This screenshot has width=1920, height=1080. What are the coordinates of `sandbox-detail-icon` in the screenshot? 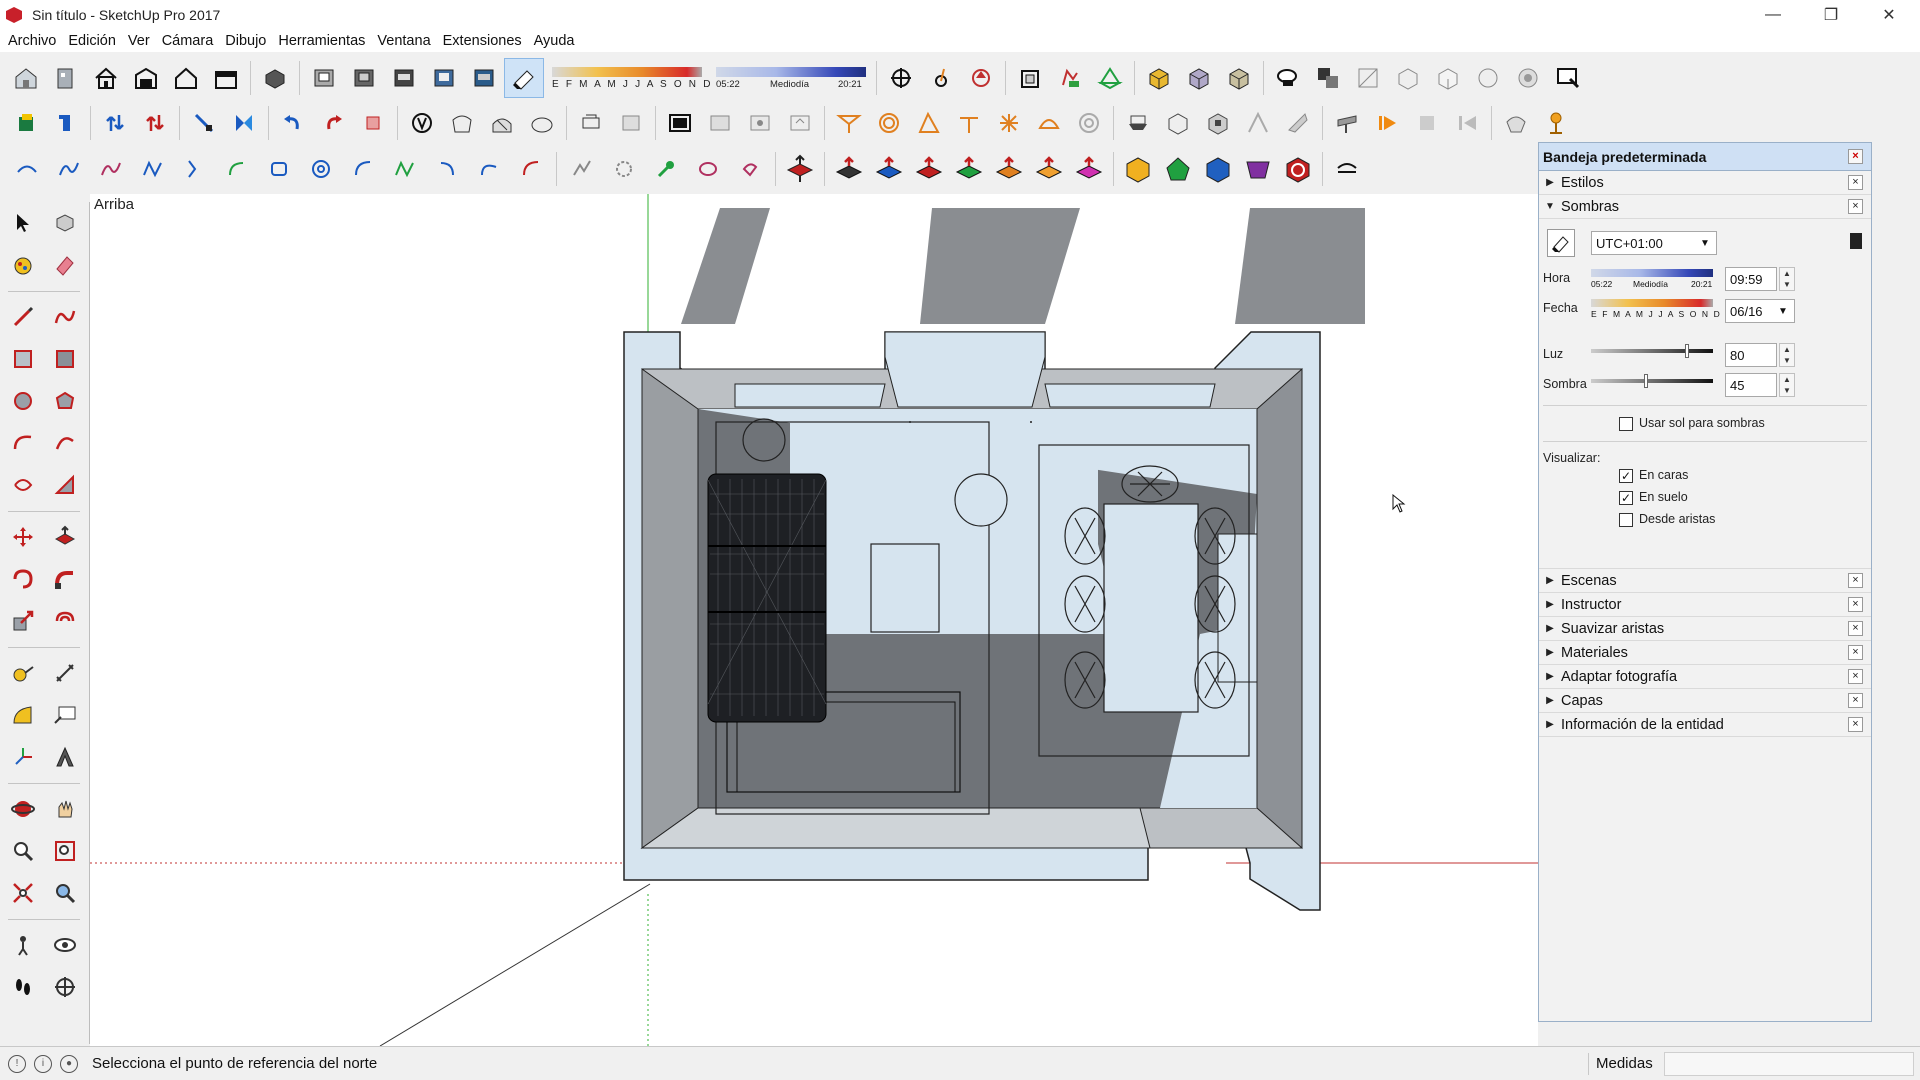 It's located at (631, 123).